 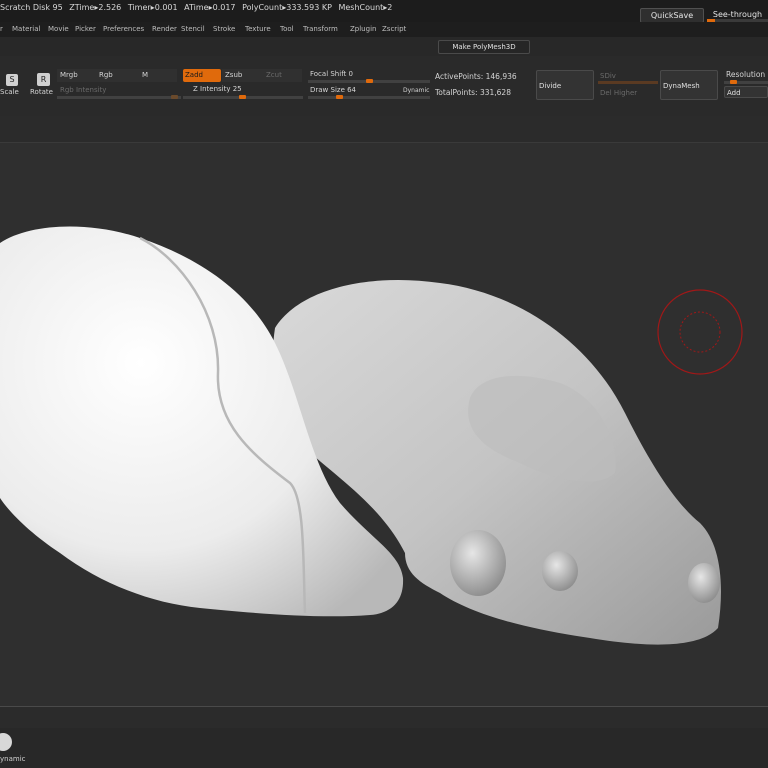 What do you see at coordinates (704, 583) in the screenshot?
I see `beetle-headlight-right` at bounding box center [704, 583].